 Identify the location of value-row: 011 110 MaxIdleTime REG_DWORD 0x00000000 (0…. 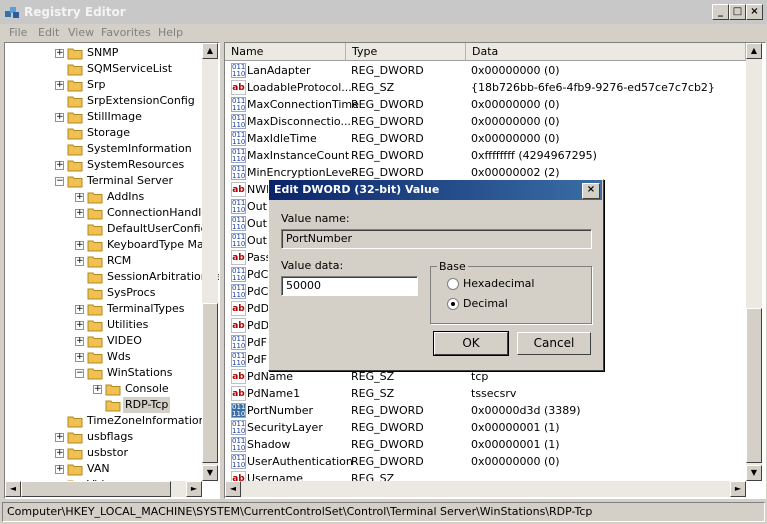
(486, 138).